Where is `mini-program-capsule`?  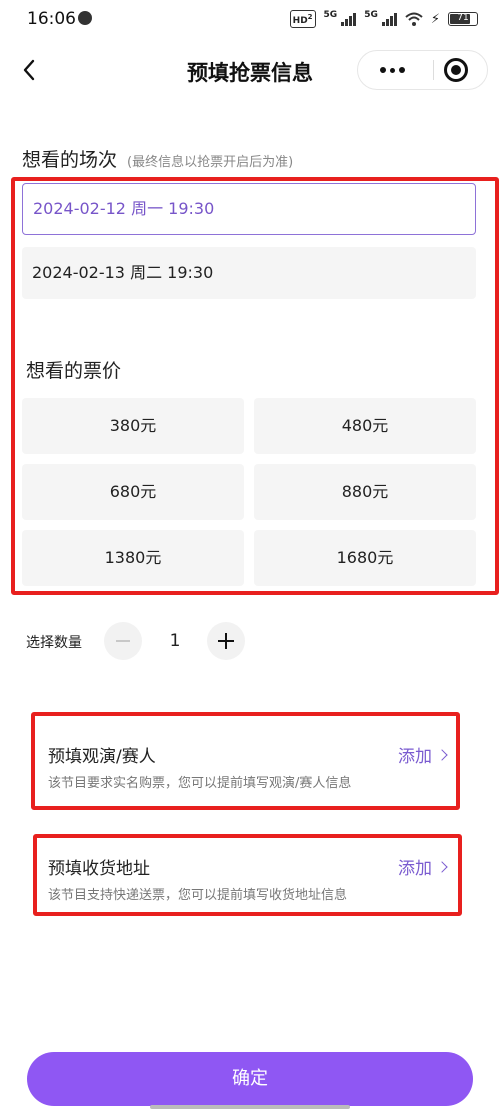 mini-program-capsule is located at coordinates (422, 70).